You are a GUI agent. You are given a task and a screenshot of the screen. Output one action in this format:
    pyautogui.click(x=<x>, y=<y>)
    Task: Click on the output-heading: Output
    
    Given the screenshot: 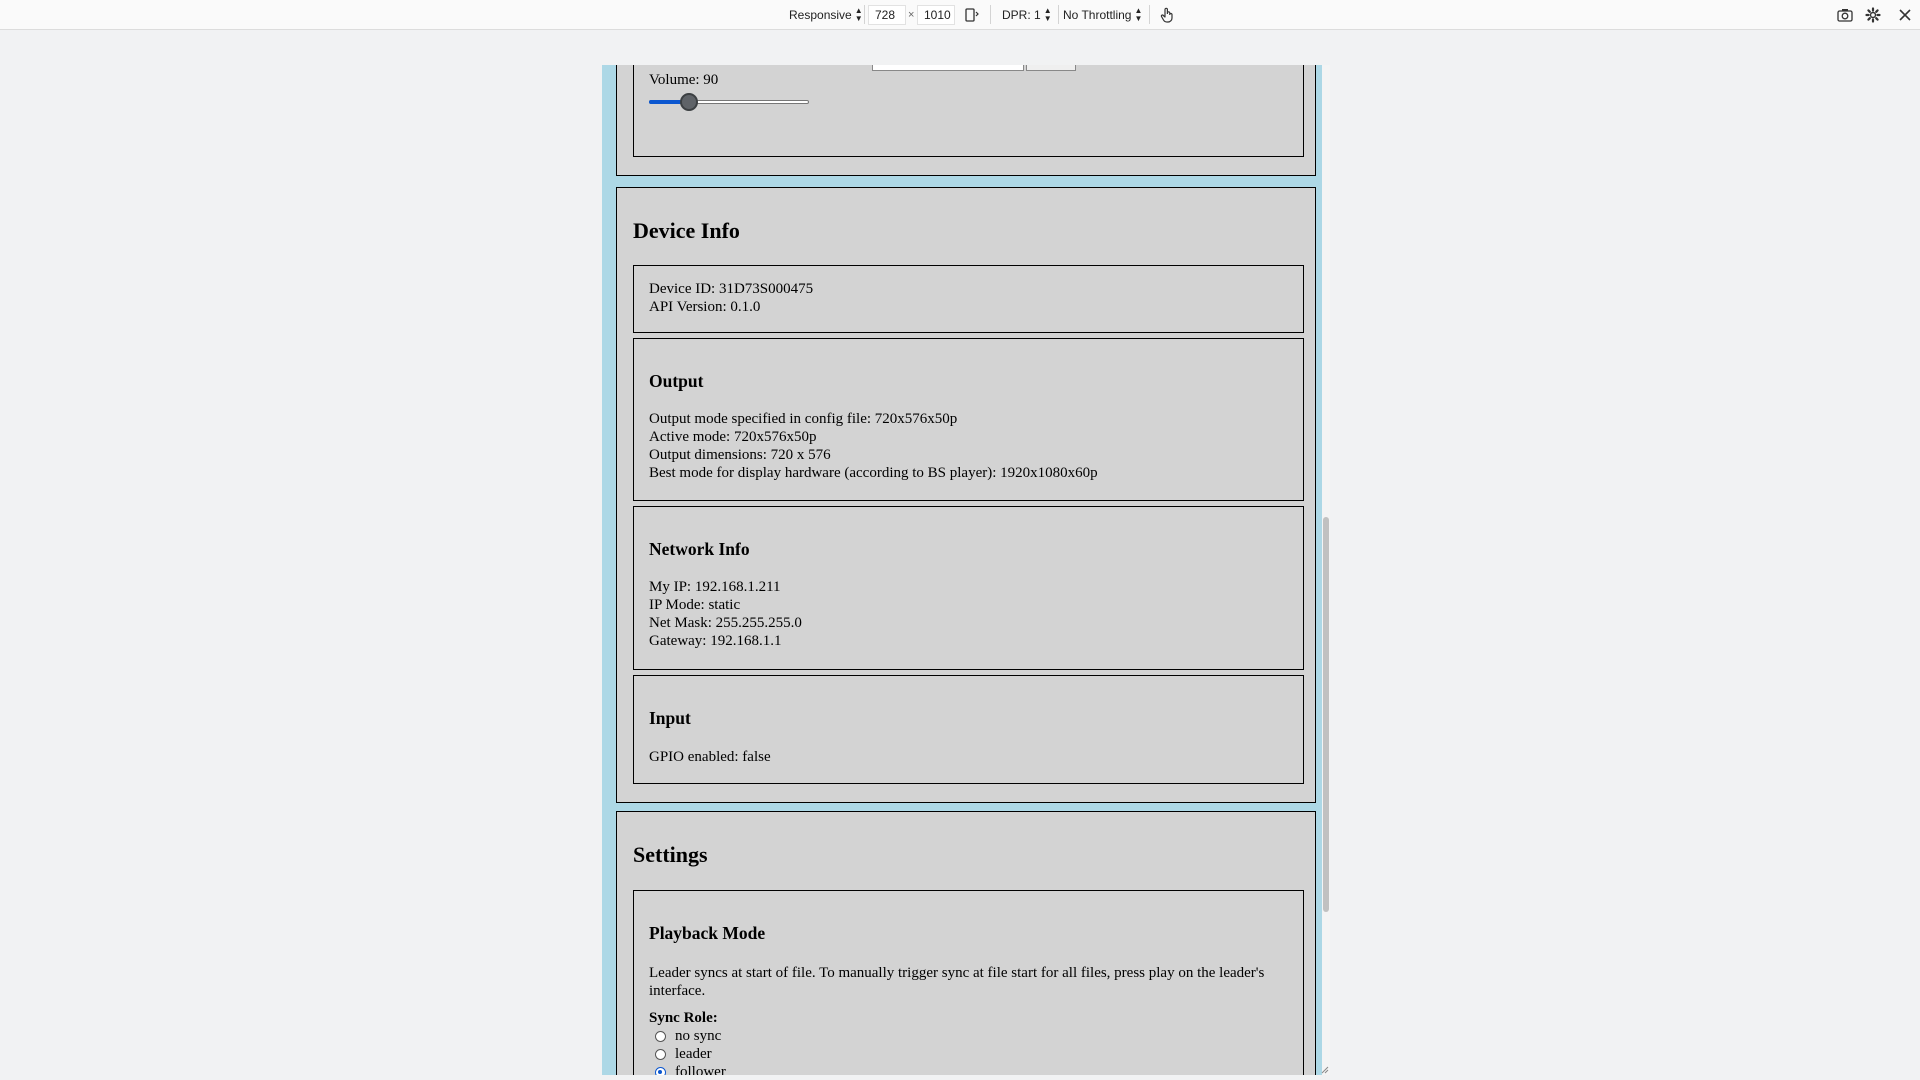 What is the action you would take?
    pyautogui.click(x=676, y=381)
    